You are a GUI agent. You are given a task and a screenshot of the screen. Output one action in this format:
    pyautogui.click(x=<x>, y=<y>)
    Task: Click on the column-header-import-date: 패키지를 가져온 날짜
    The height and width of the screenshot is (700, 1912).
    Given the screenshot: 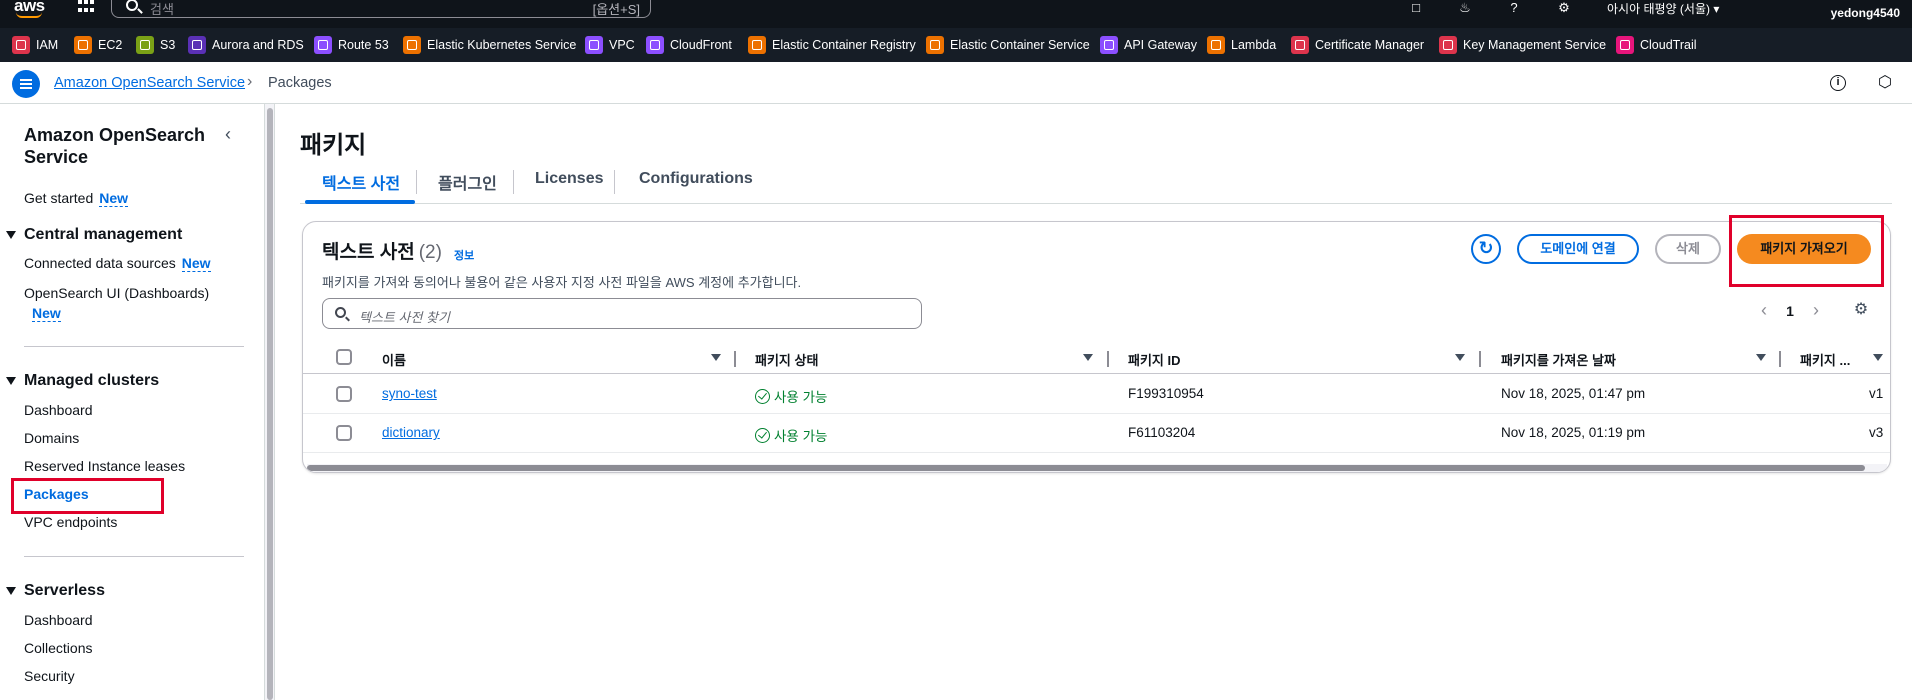 What is the action you would take?
    pyautogui.click(x=1558, y=359)
    